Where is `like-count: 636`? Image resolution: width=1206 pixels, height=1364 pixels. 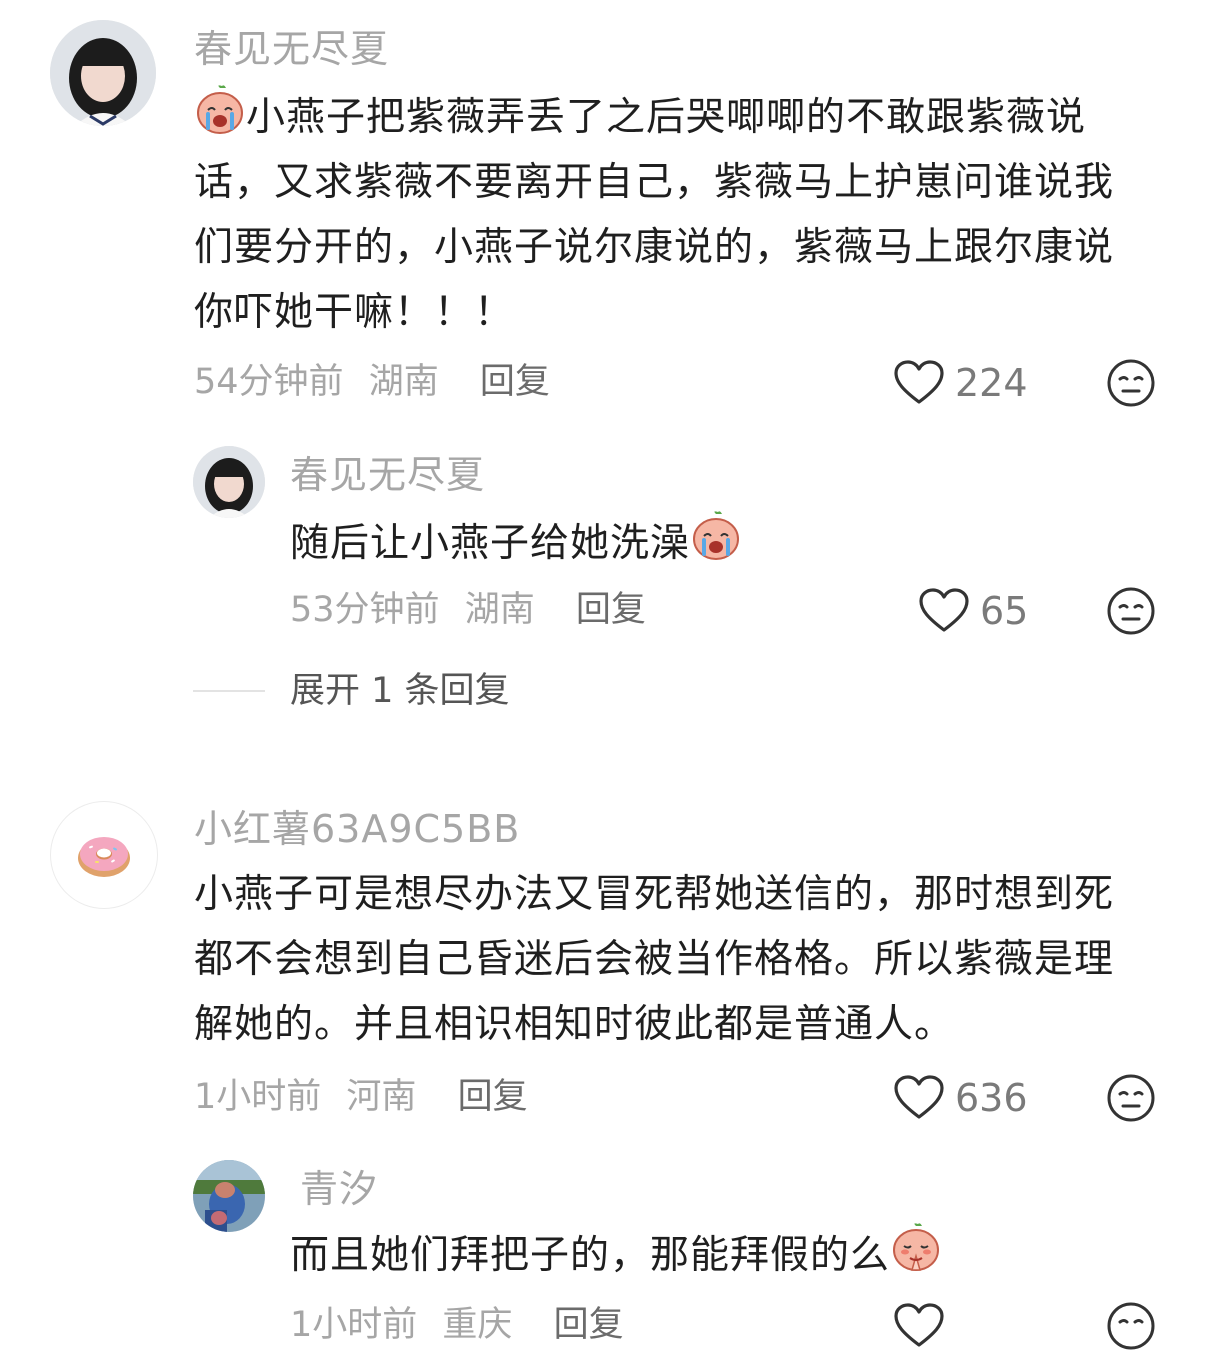
like-count: 636 is located at coordinates (991, 1098).